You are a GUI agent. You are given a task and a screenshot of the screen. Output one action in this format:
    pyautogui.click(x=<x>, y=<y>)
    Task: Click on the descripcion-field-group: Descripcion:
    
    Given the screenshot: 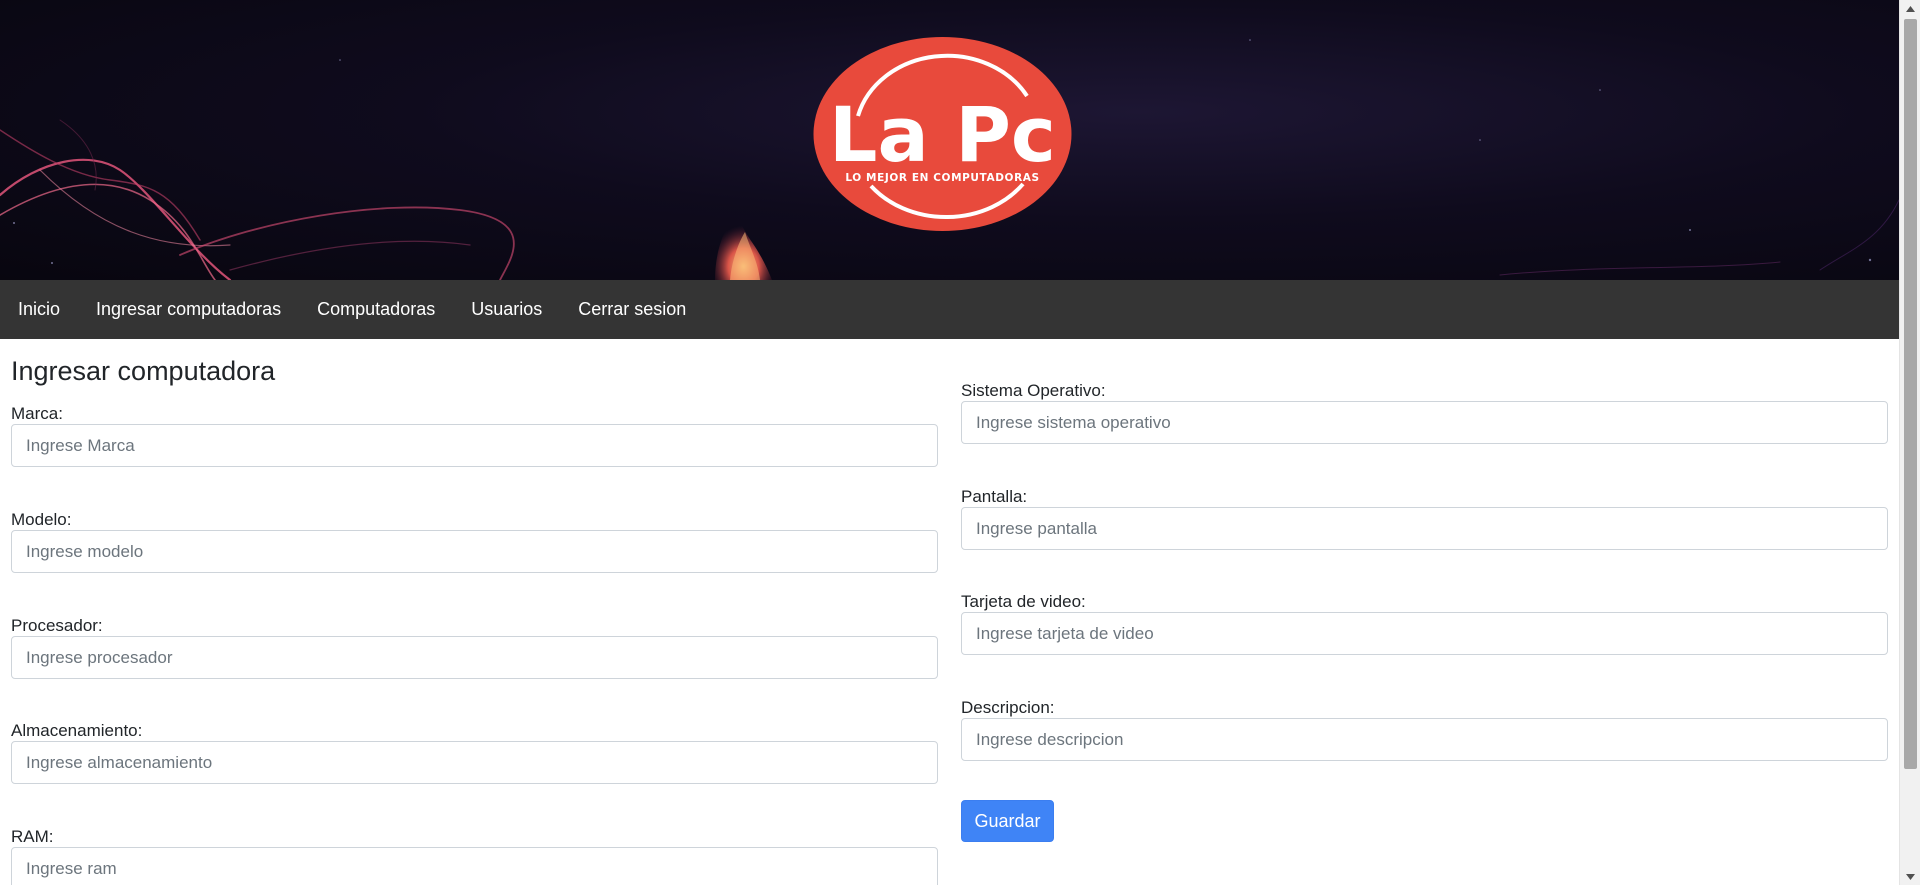 What is the action you would take?
    pyautogui.click(x=1424, y=728)
    